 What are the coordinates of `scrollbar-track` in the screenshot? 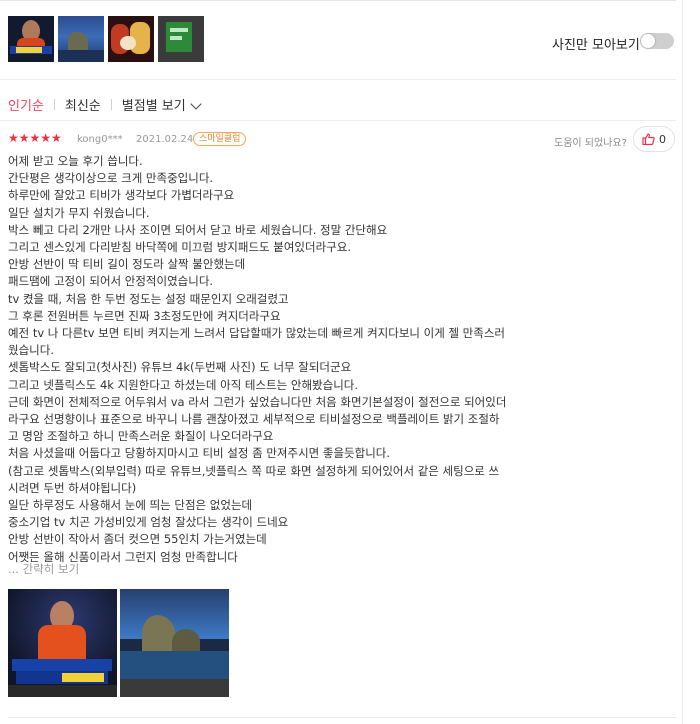 It's located at (682, 362).